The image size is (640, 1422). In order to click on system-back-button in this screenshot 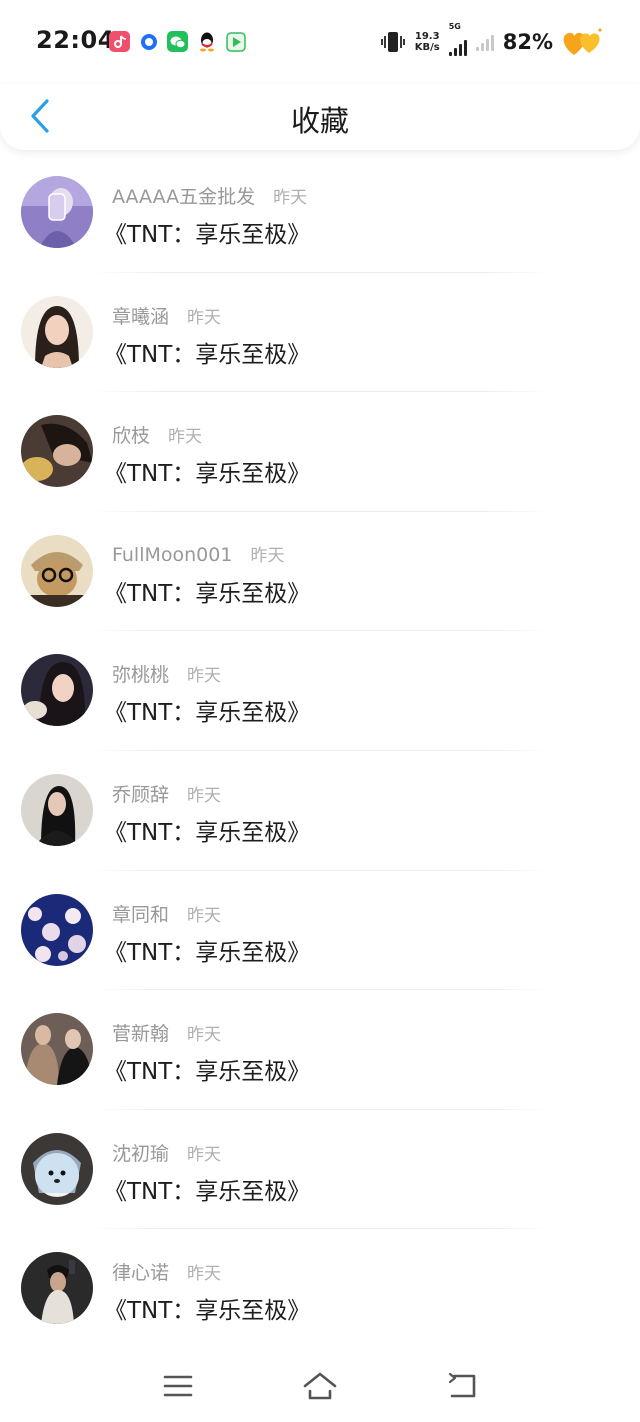, I will do `click(462, 1386)`.